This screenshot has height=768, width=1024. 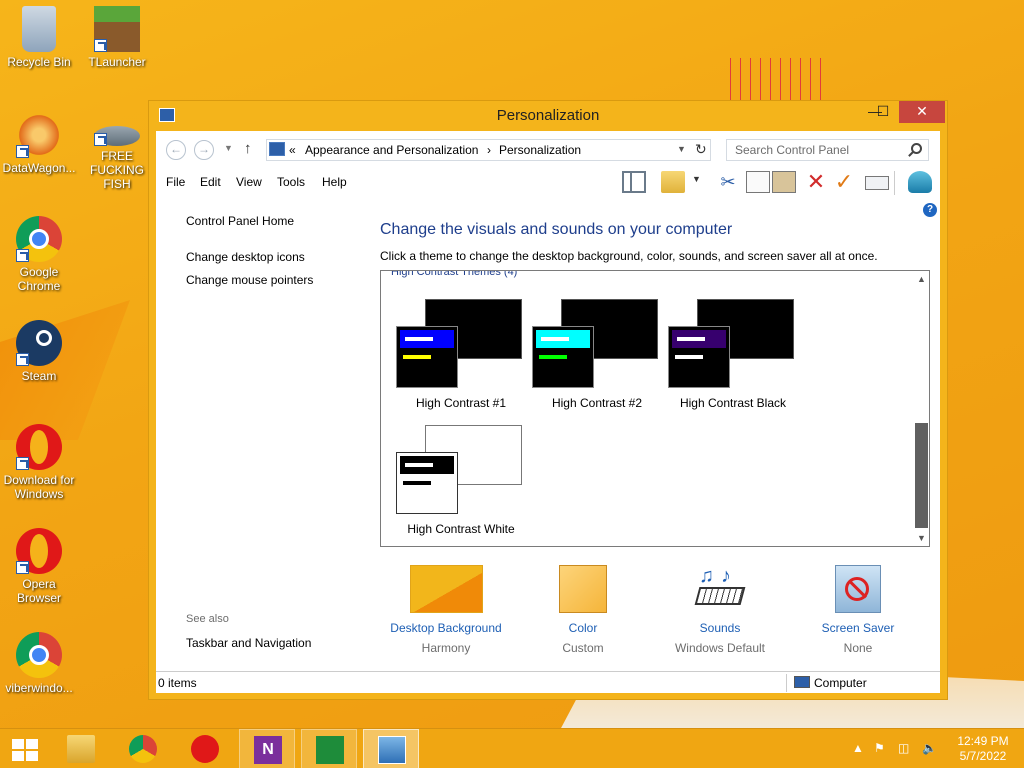 What do you see at coordinates (583, 610) in the screenshot?
I see `color-item: Color Custom` at bounding box center [583, 610].